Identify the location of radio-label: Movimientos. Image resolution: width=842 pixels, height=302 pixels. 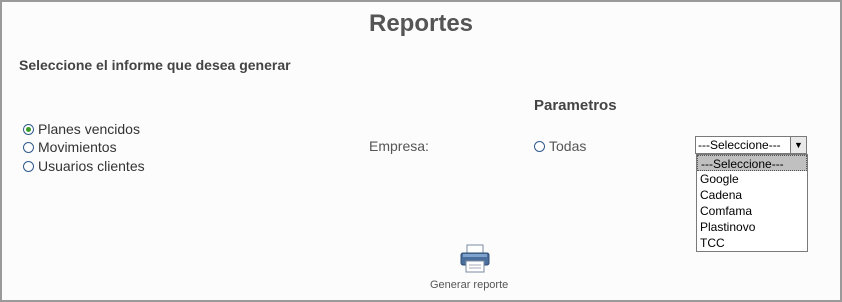
(77, 147).